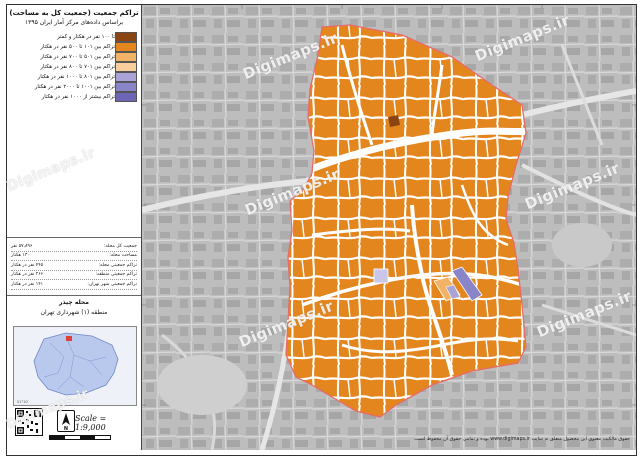  I want to click on legend-item: تراکم بین ۷۰۱ تا ۸۰۰ نفر در هکتار, so click(74, 66).